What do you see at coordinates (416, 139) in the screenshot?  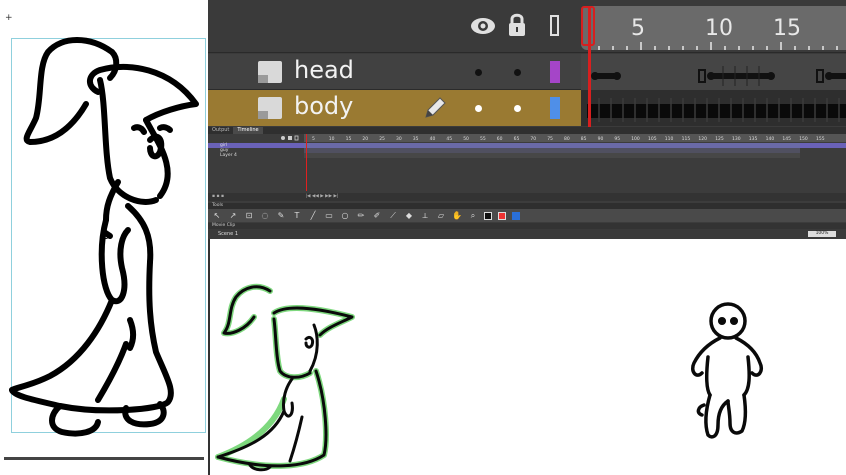 I see `ruler-label: 35` at bounding box center [416, 139].